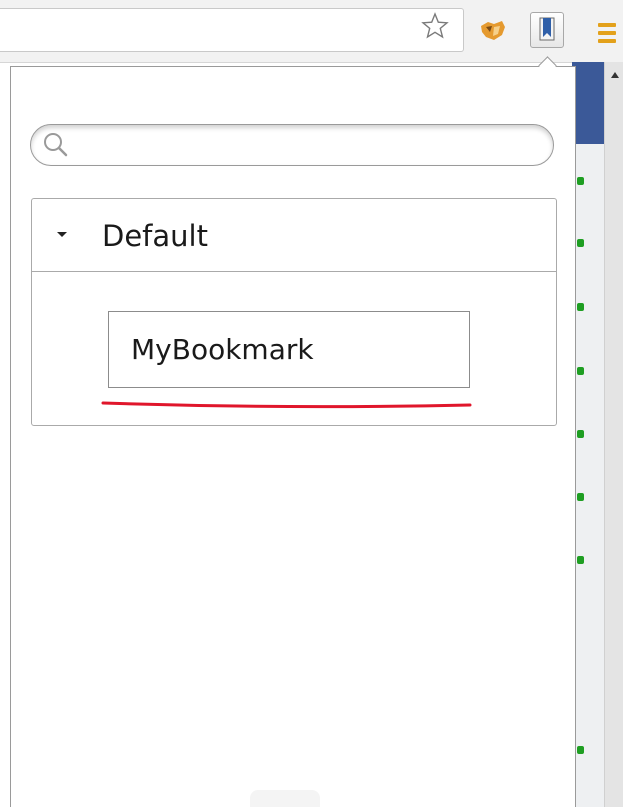 This screenshot has width=623, height=807. Describe the element at coordinates (62, 234) in the screenshot. I see `collapse-triangle-icon` at that location.